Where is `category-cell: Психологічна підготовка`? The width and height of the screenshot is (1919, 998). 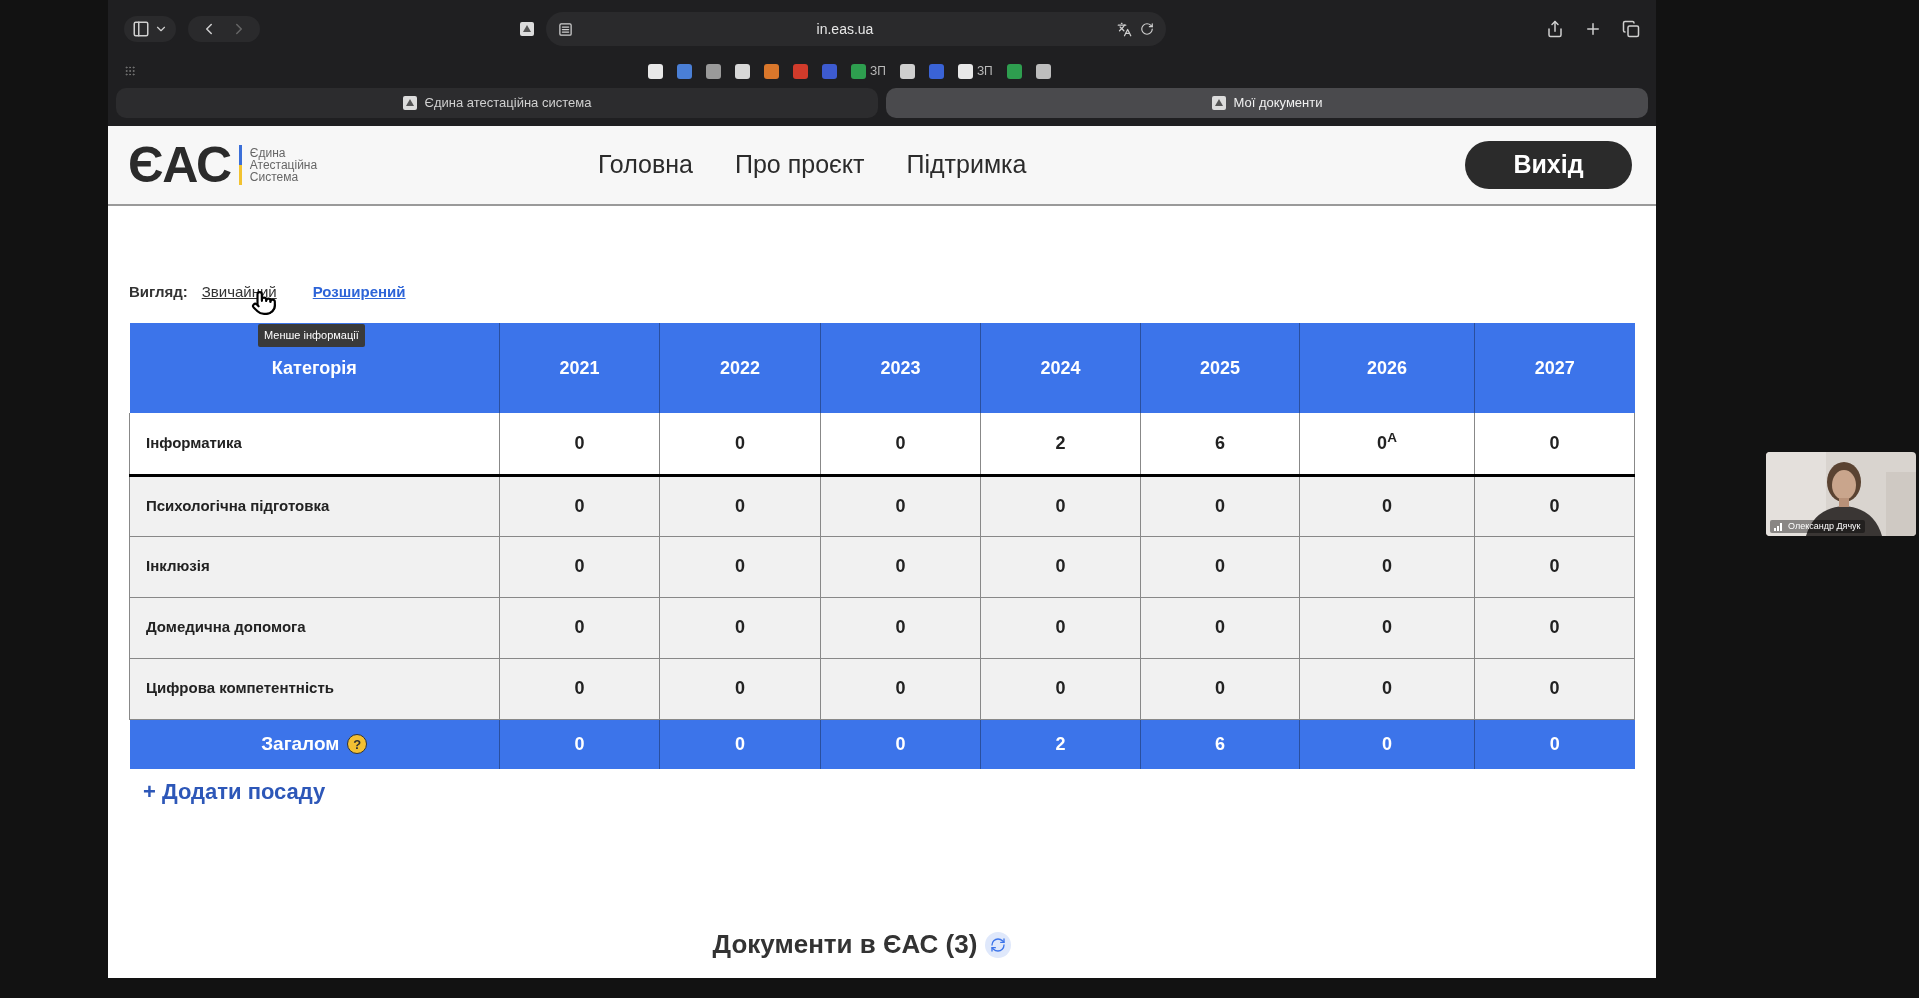
category-cell: Психологічна підготовка is located at coordinates (314, 505).